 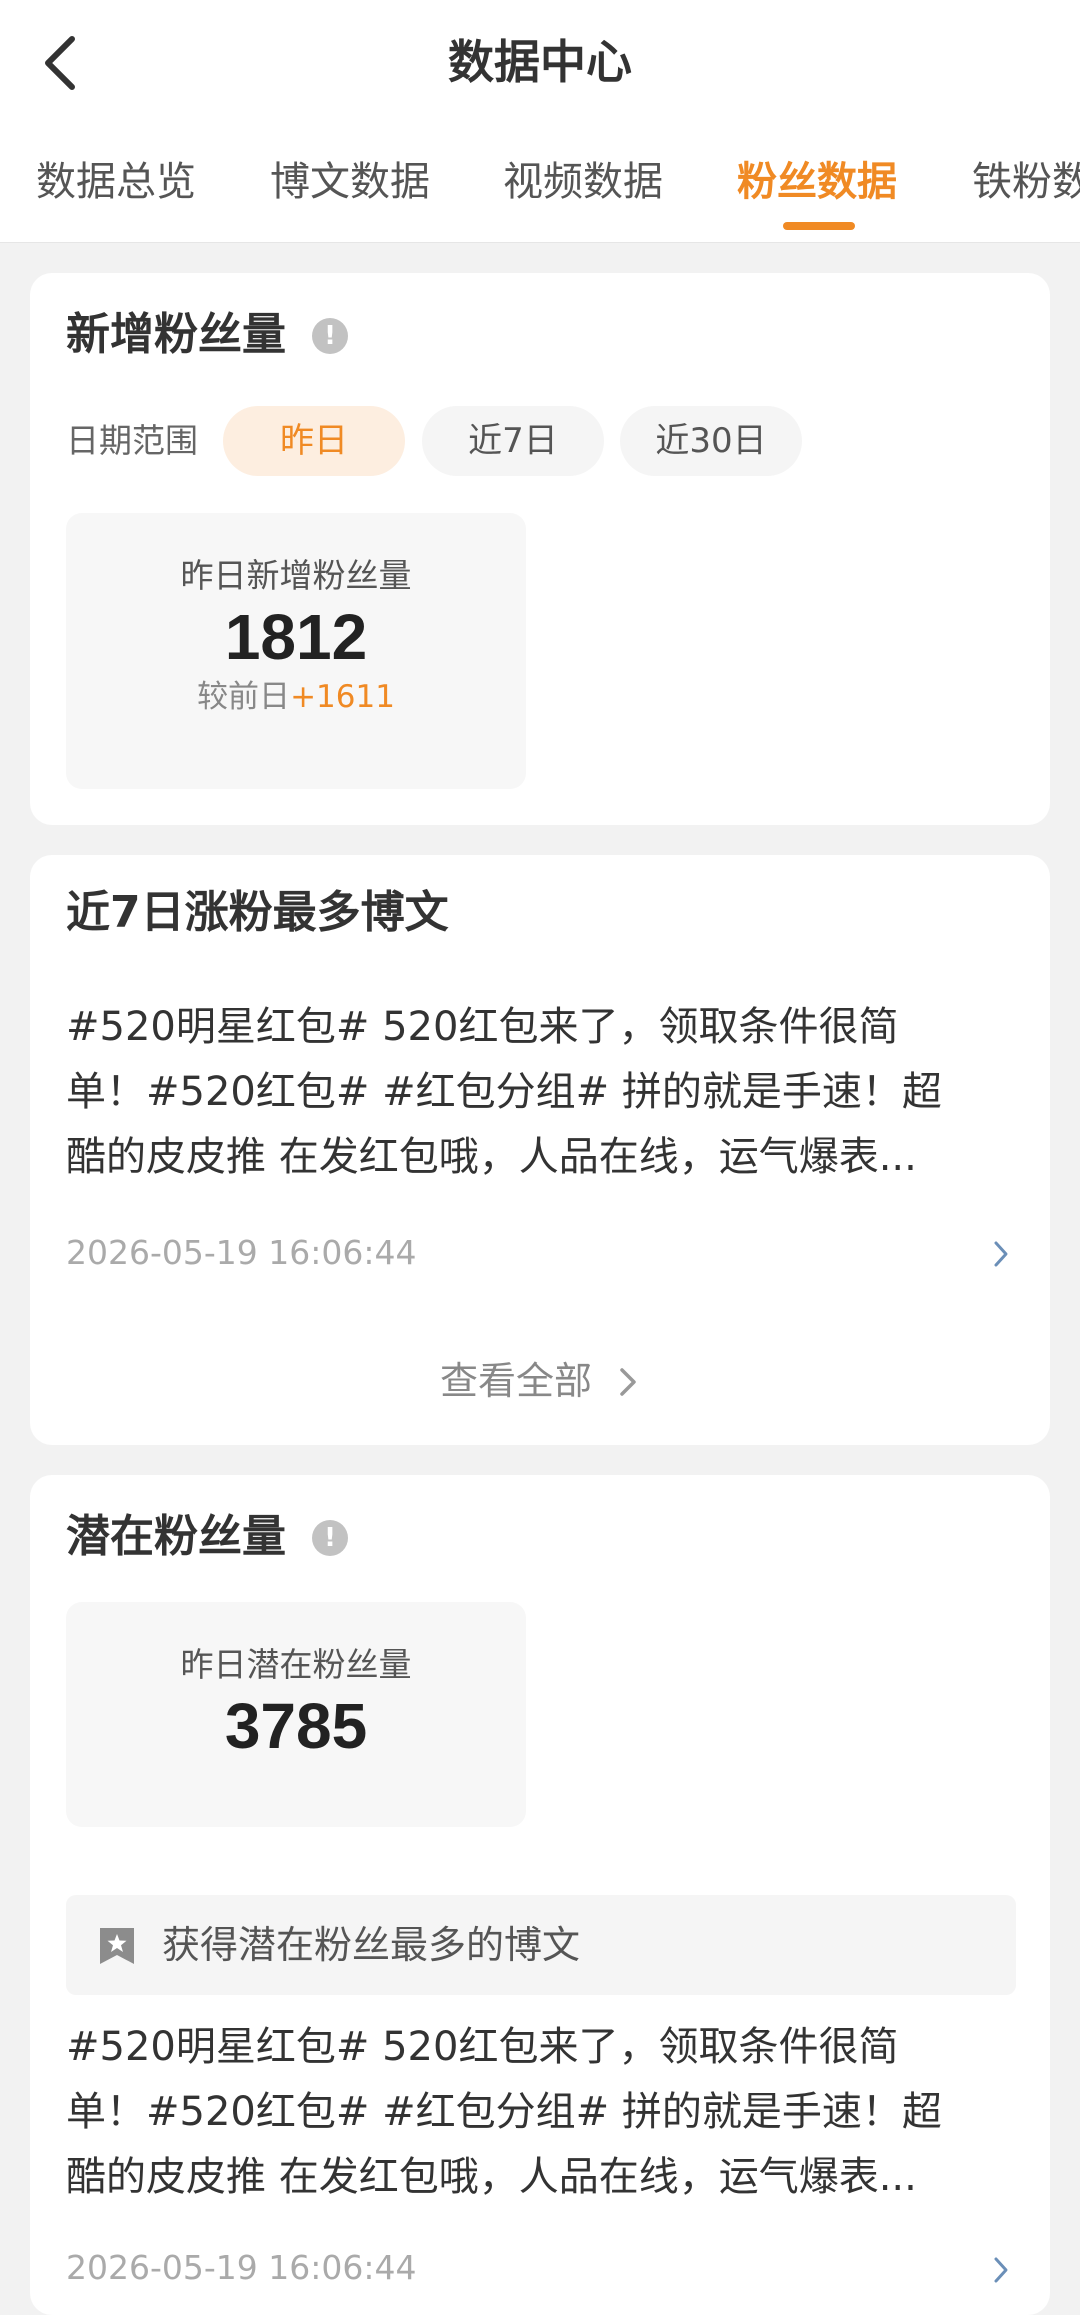 I want to click on stat-compare: 较前日+1611, so click(x=296, y=697).